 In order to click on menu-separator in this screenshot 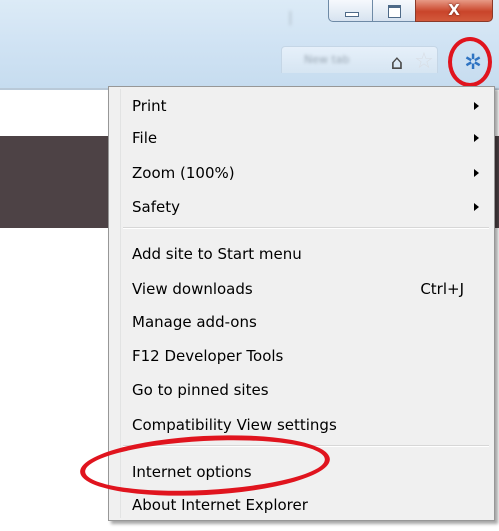, I will do `click(306, 228)`.